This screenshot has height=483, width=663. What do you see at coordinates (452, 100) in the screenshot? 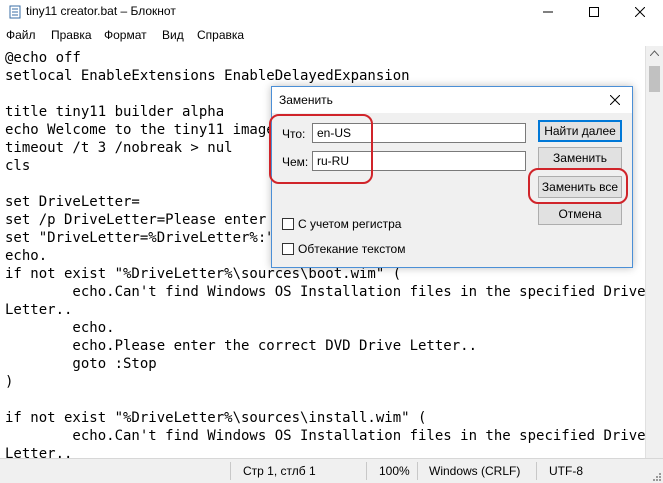
I see `dialog-titlebar: Заменить` at bounding box center [452, 100].